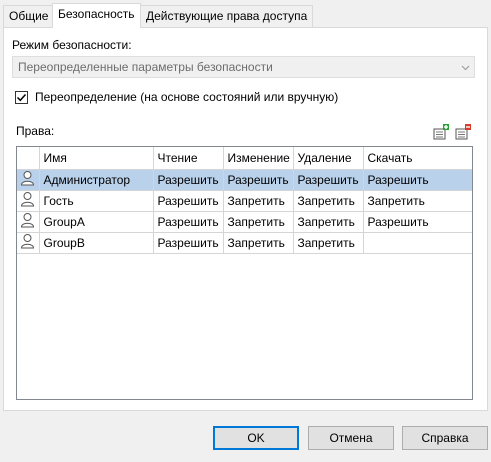 The width and height of the screenshot is (491, 462). What do you see at coordinates (96, 158) in the screenshot?
I see `column-header-name: Имя` at bounding box center [96, 158].